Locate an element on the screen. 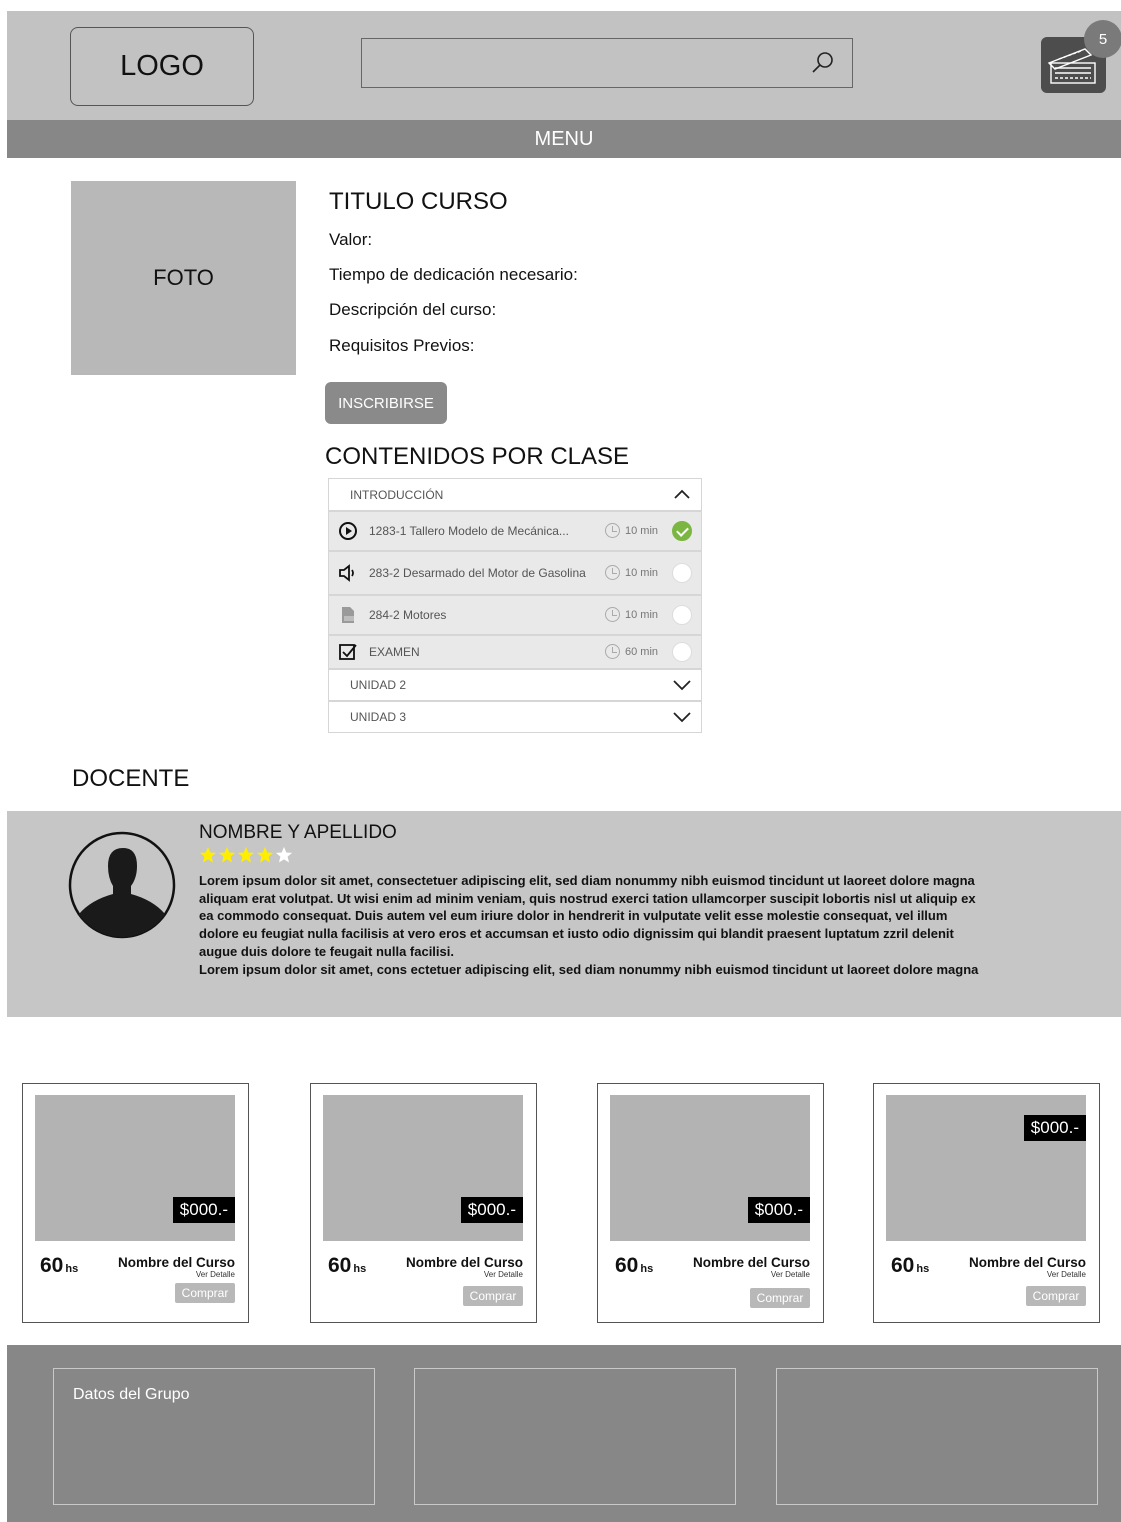 This screenshot has width=1121, height=1522. audio-icon is located at coordinates (346, 573).